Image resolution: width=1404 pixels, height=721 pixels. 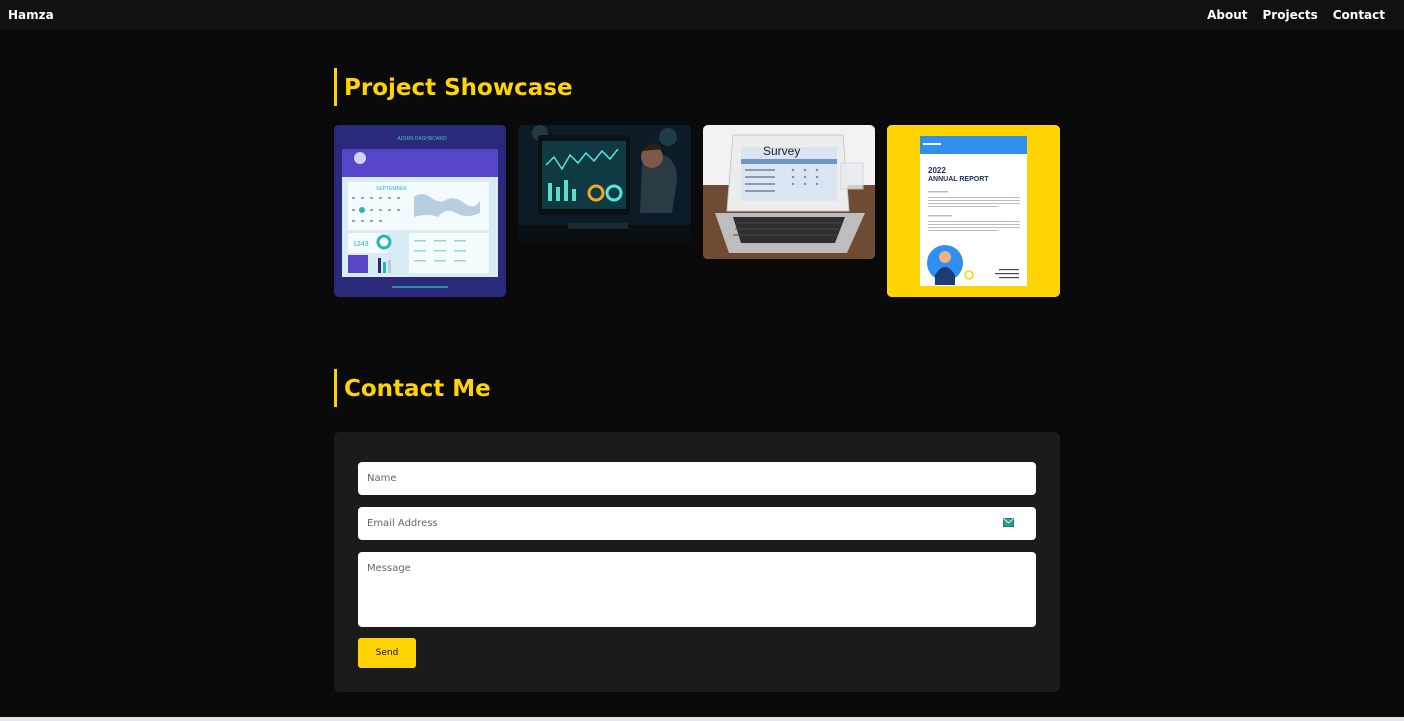 What do you see at coordinates (1008, 522) in the screenshot?
I see `envelope-icon` at bounding box center [1008, 522].